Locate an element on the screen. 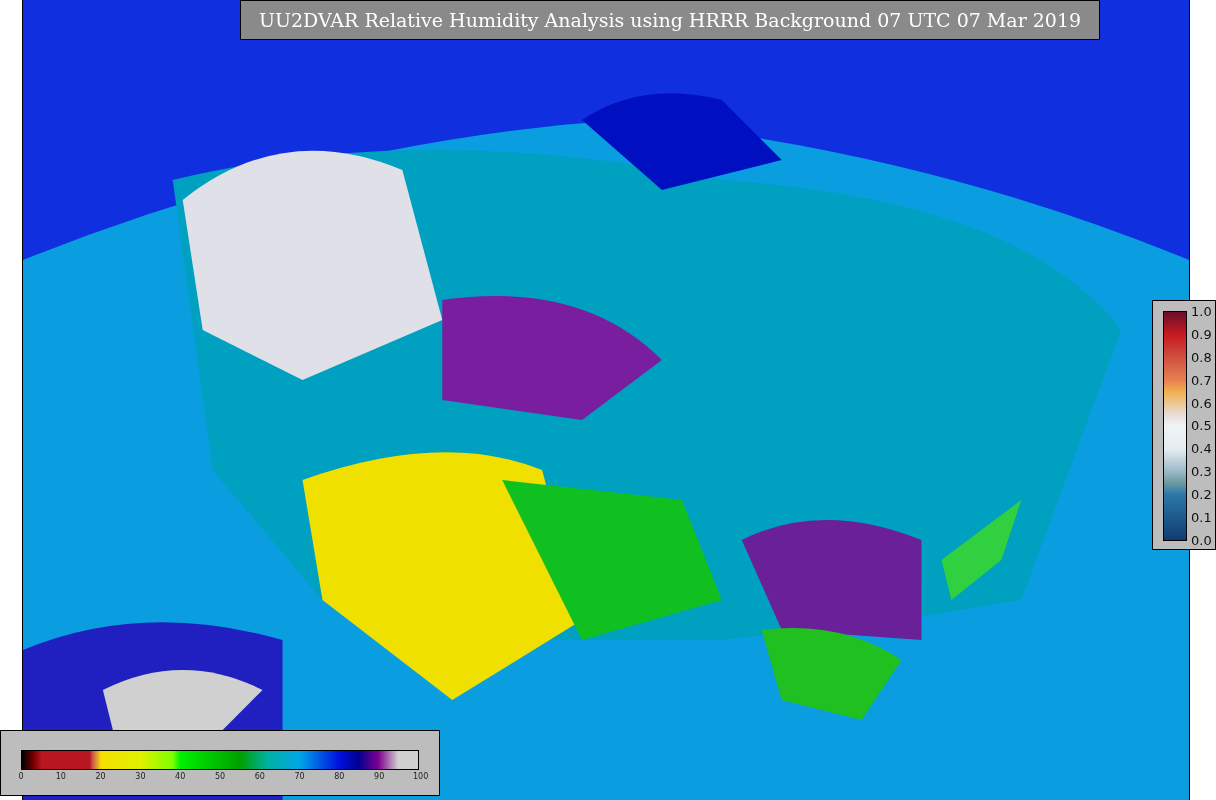 This screenshot has height=800, width=1216. tick-label: 0.7 is located at coordinates (1201, 380).